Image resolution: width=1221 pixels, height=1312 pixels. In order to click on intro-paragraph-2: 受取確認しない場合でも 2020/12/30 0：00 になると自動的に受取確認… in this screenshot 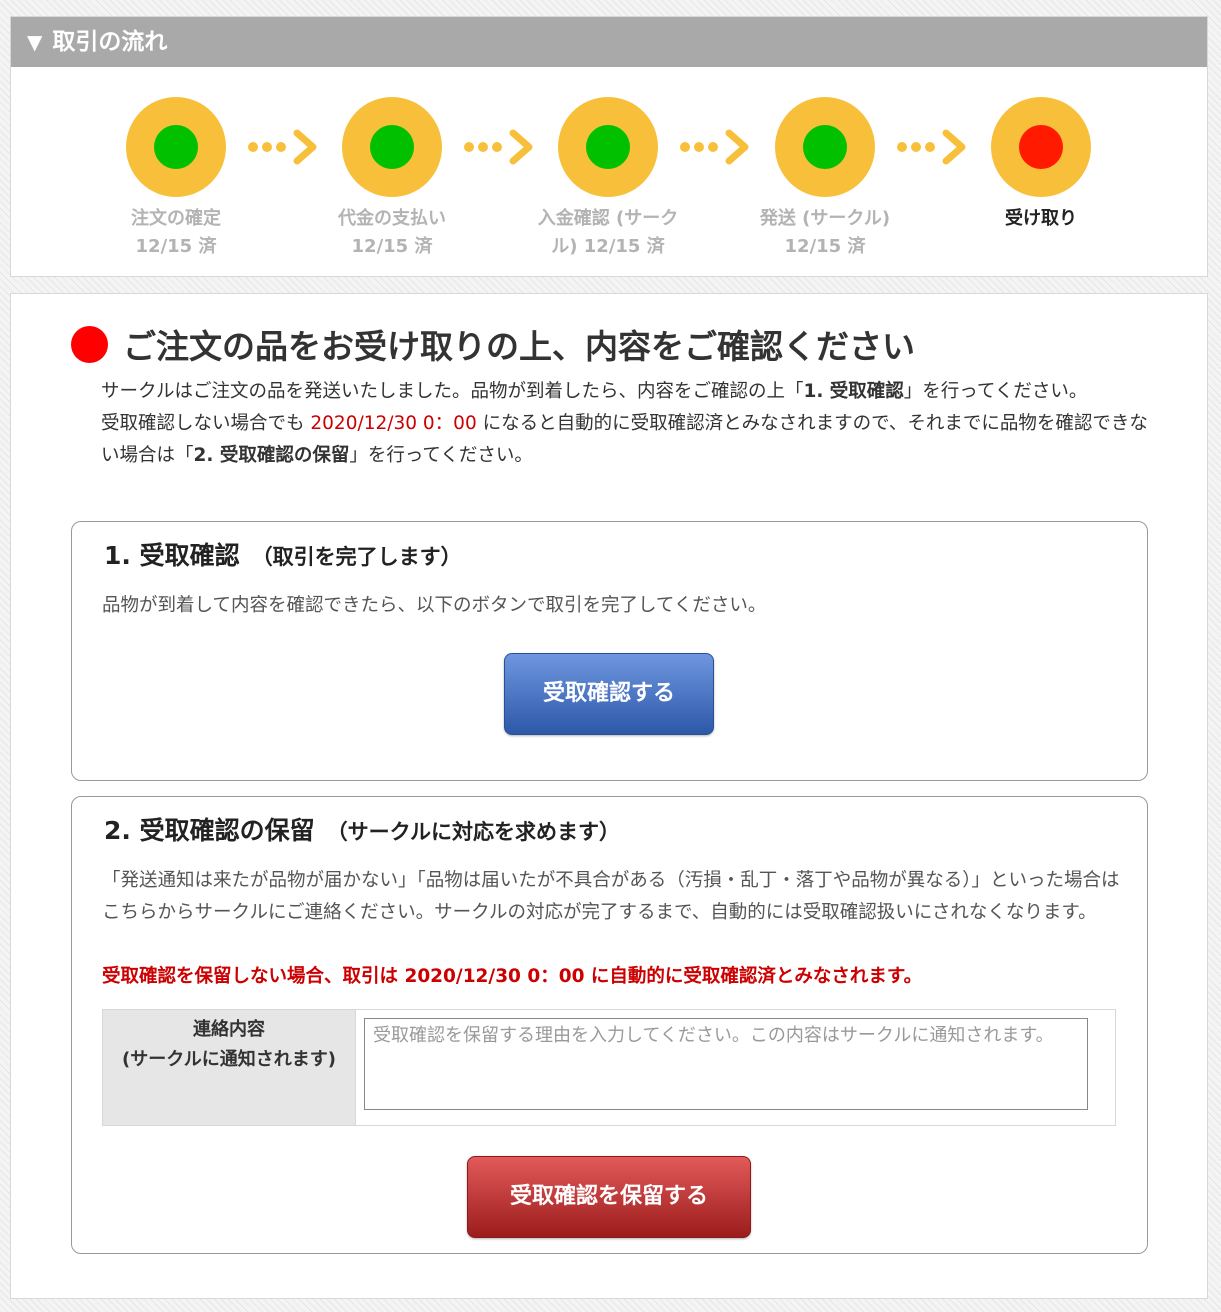, I will do `click(624, 439)`.